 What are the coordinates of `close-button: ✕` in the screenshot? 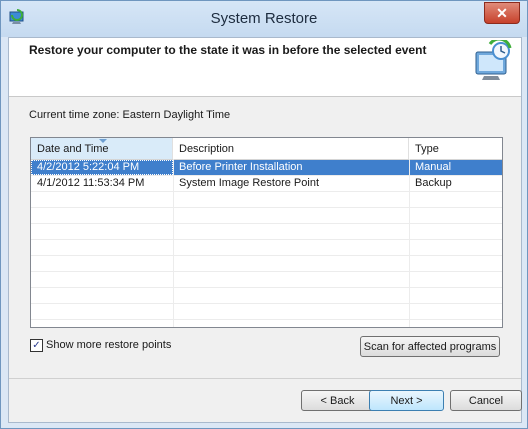 It's located at (502, 13).